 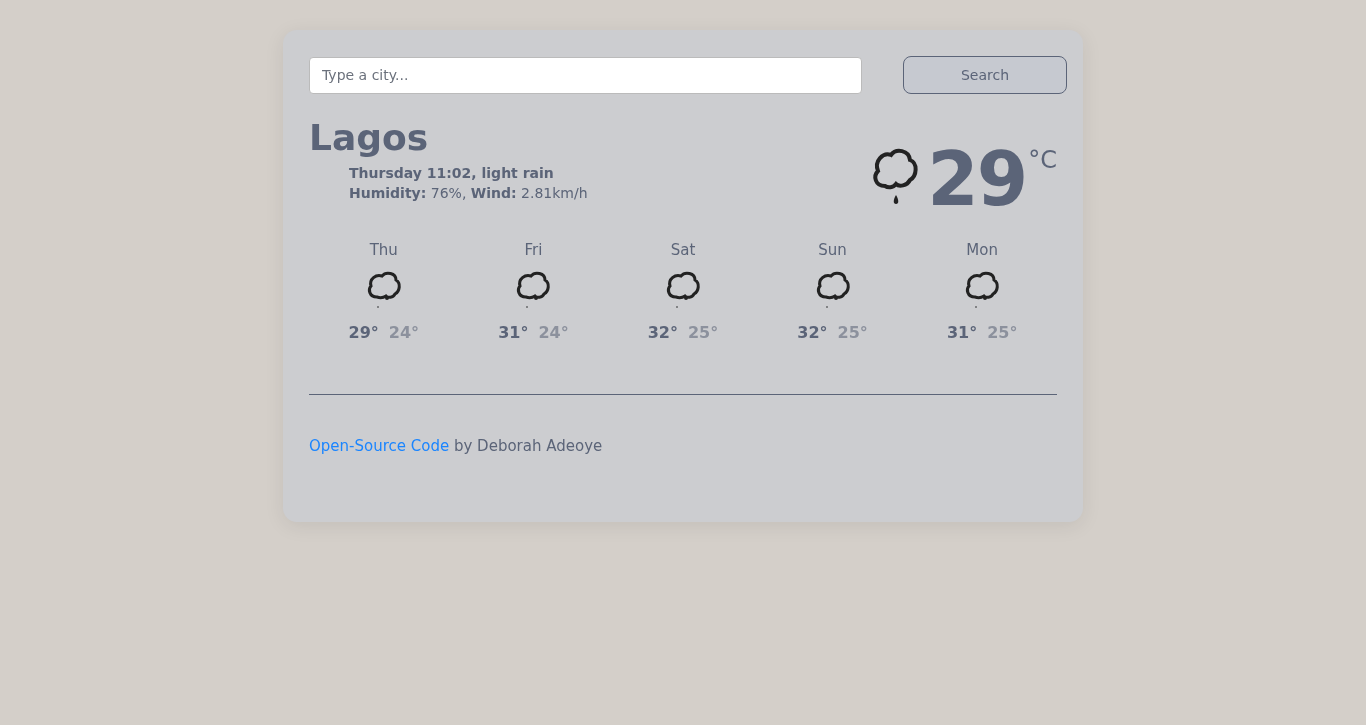 I want to click on forecast-day: Thu, so click(x=383, y=249).